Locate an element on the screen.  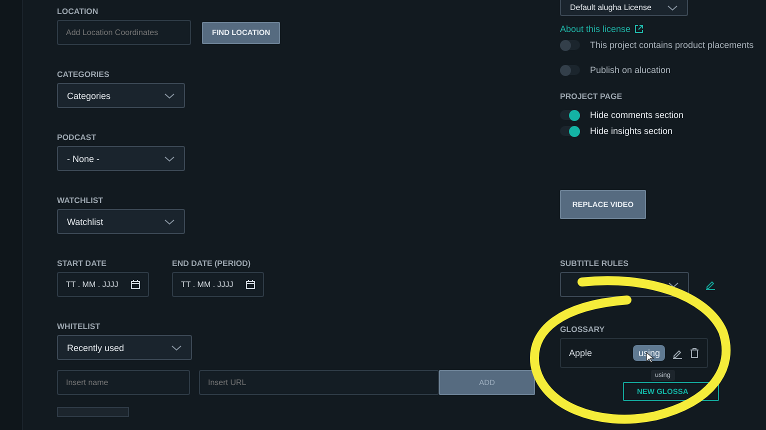
dropdown: - None - is located at coordinates (121, 158).